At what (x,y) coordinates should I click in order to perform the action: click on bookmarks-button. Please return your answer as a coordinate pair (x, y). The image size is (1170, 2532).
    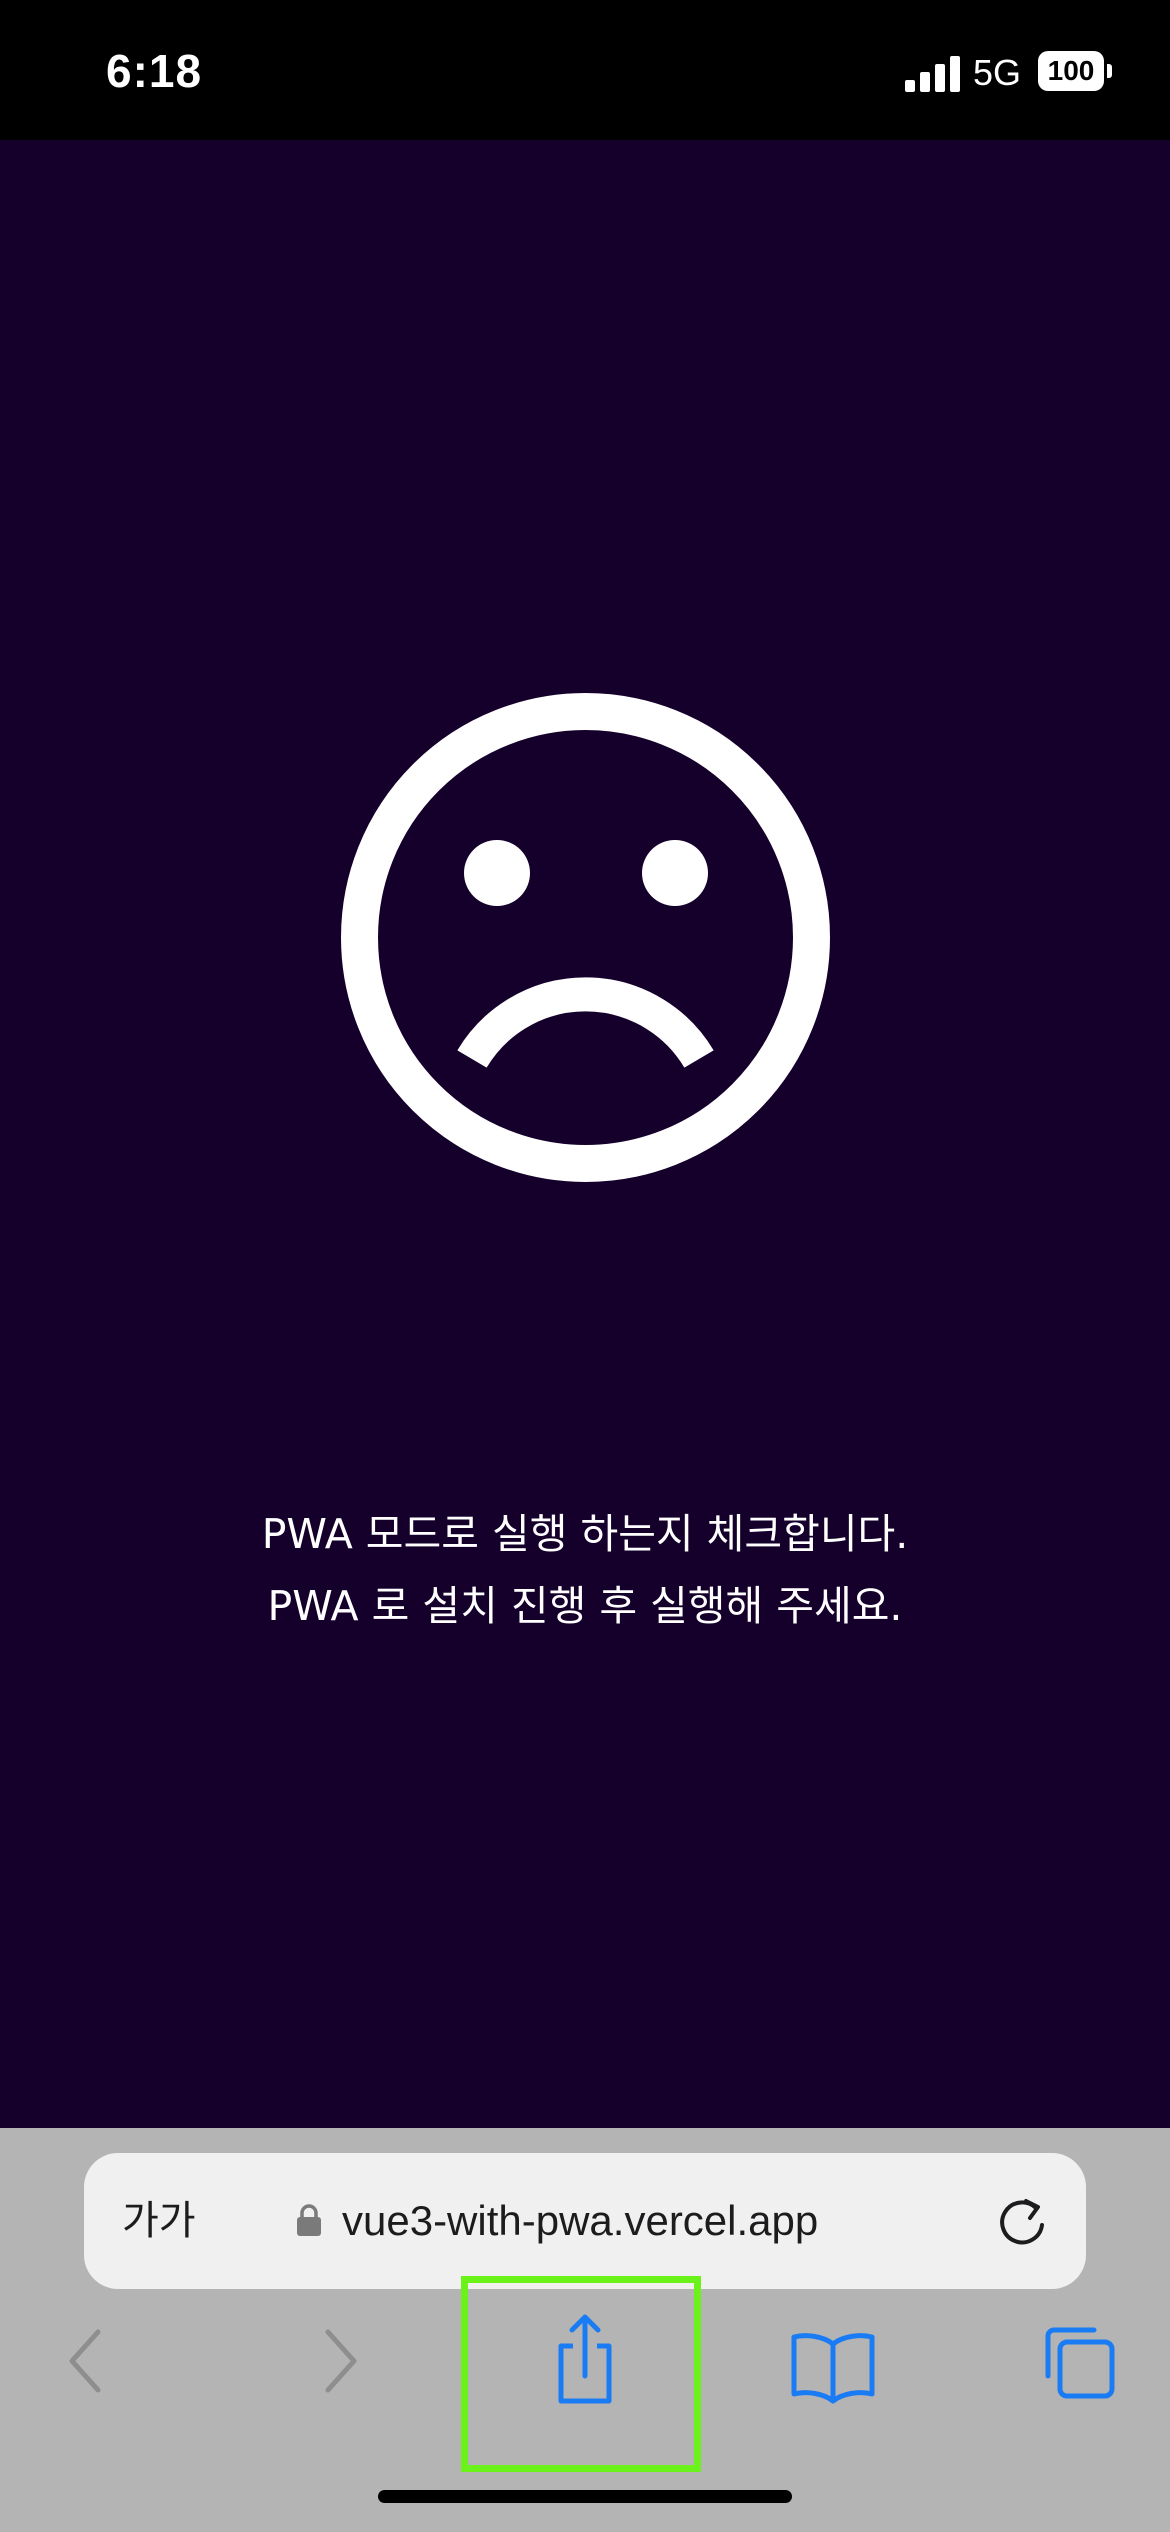
    Looking at the image, I should click on (833, 2361).